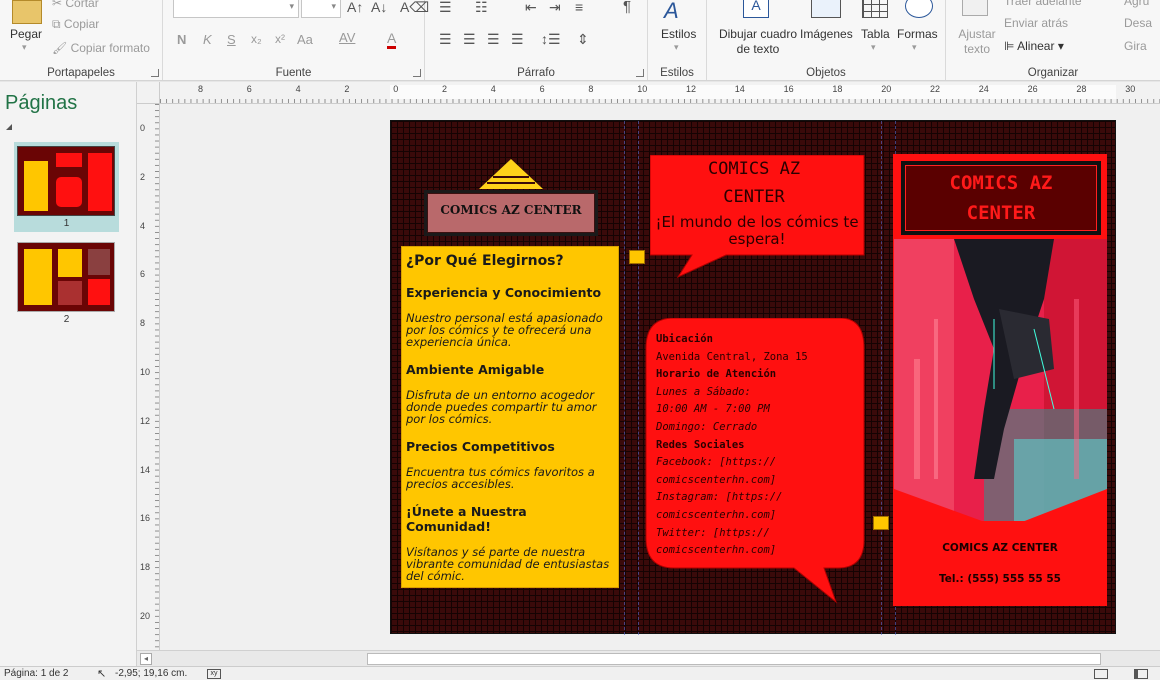 This screenshot has width=1160, height=680. I want to click on scrollbar-thumb, so click(734, 659).